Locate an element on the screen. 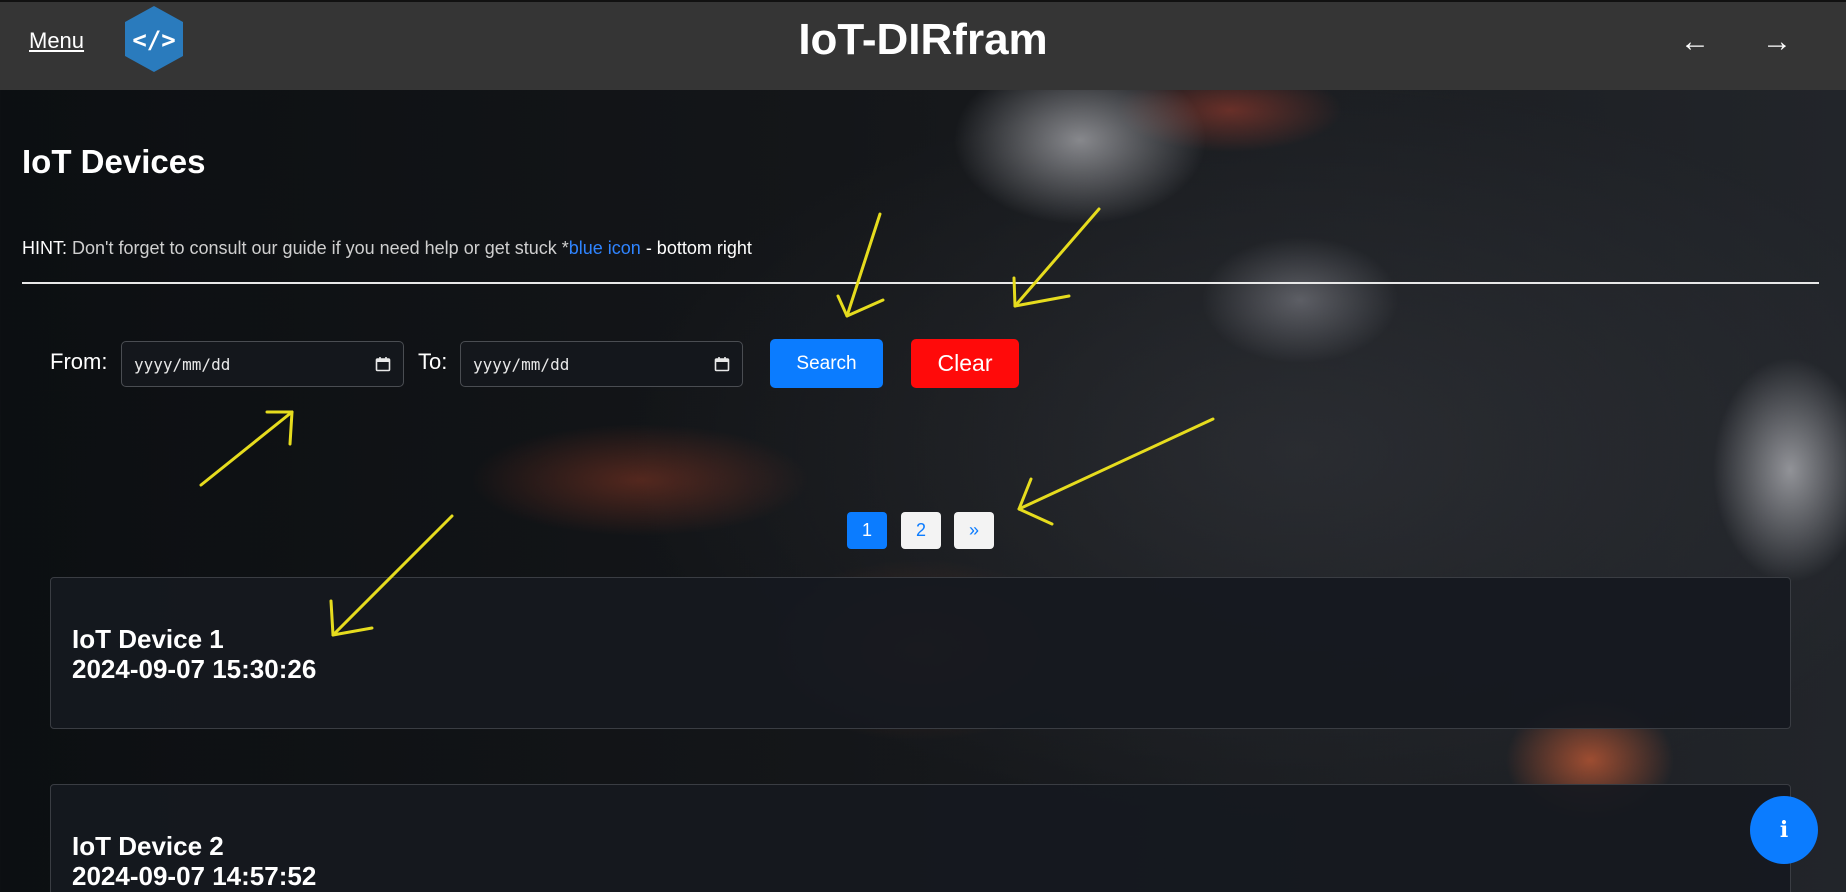  annotation-arrow-pagination is located at coordinates (1116, 471).